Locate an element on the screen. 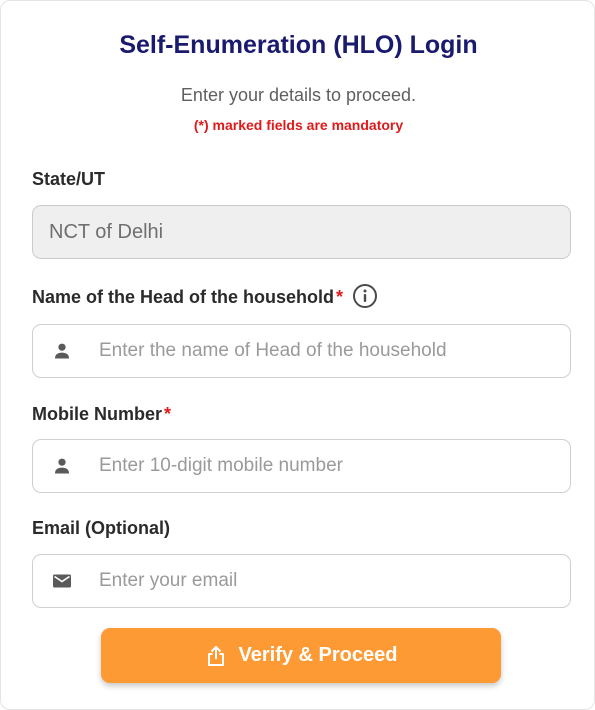 This screenshot has height=710, width=595. verify-proceed-label: Verify & Proceed is located at coordinates (318, 655).